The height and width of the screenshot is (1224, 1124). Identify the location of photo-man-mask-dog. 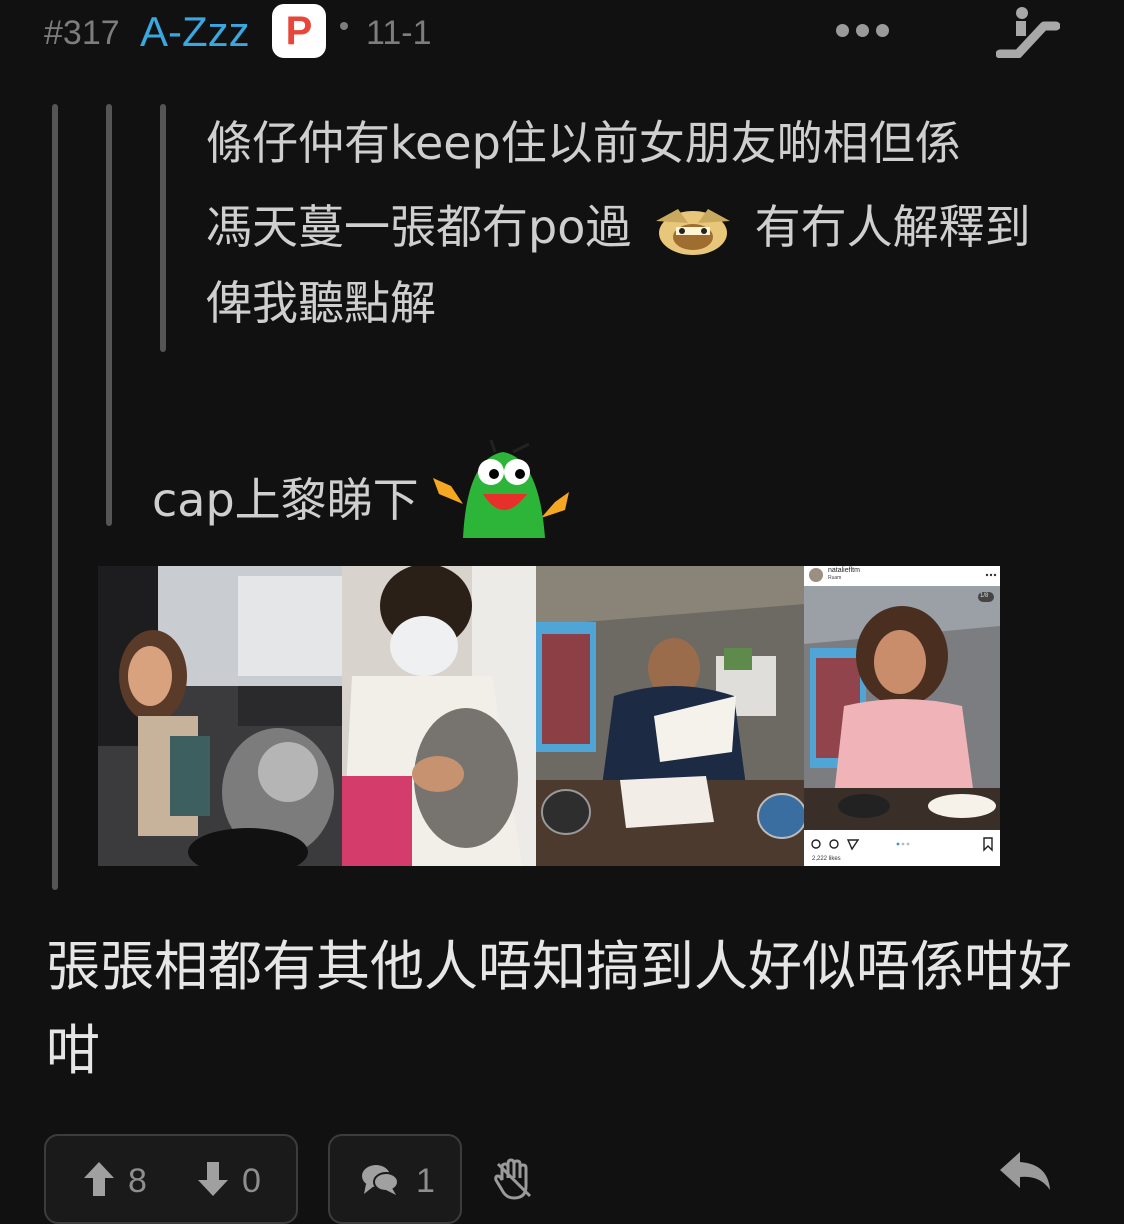
(439, 716).